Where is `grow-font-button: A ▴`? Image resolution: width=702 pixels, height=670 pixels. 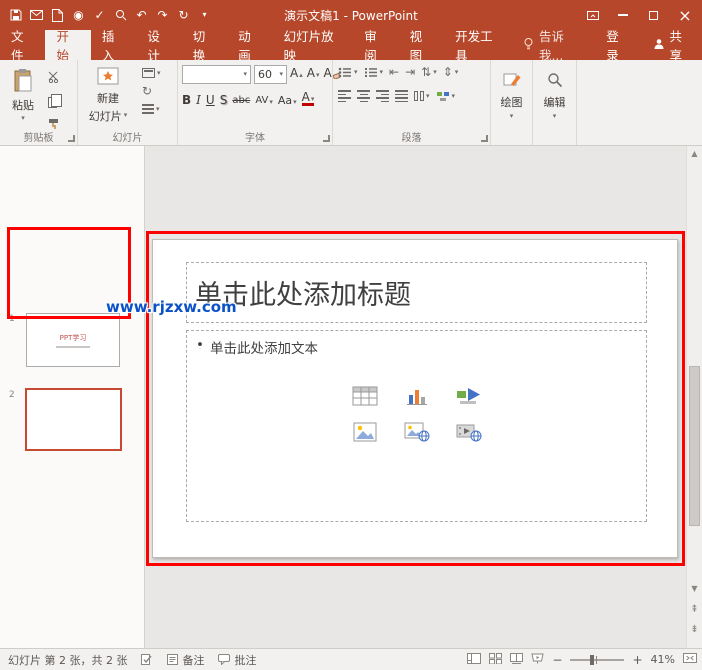 grow-font-button: A ▴ is located at coordinates (296, 73).